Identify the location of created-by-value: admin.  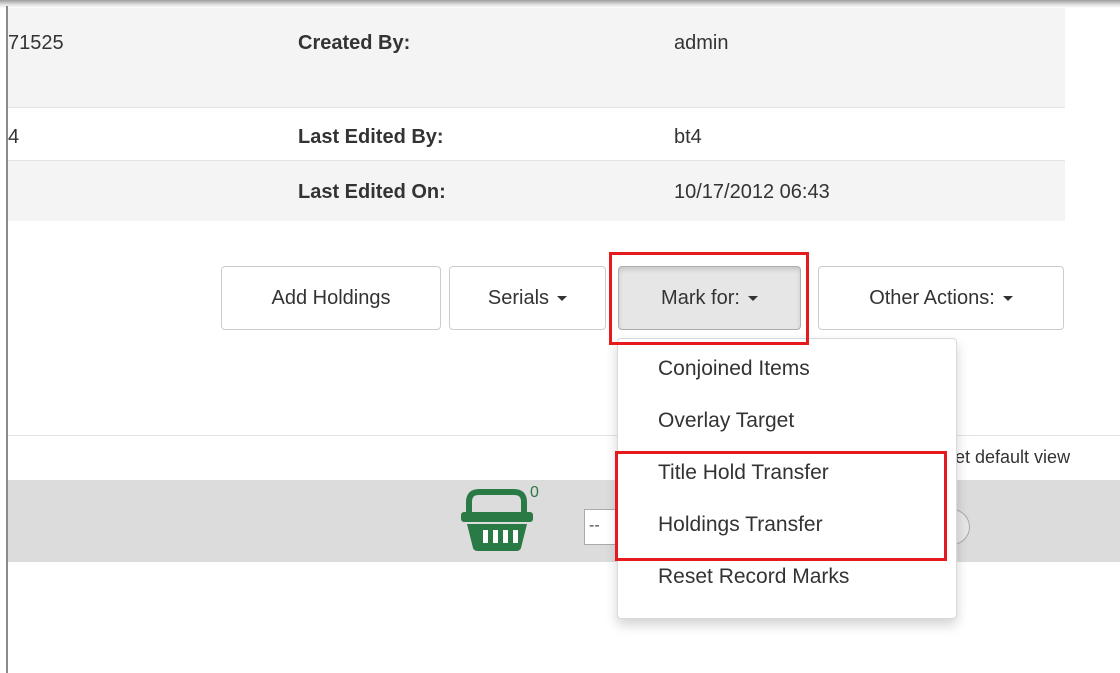
(701, 43).